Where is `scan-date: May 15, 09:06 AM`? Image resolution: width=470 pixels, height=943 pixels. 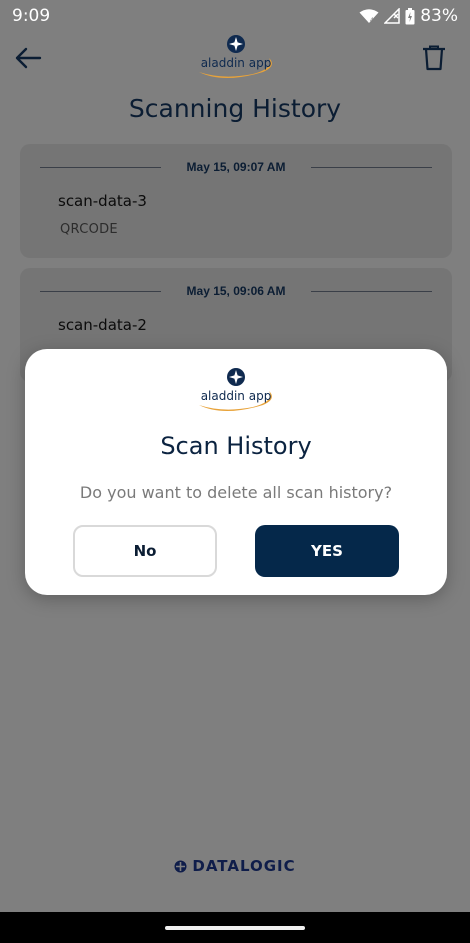
scan-date: May 15, 09:06 AM is located at coordinates (236, 291).